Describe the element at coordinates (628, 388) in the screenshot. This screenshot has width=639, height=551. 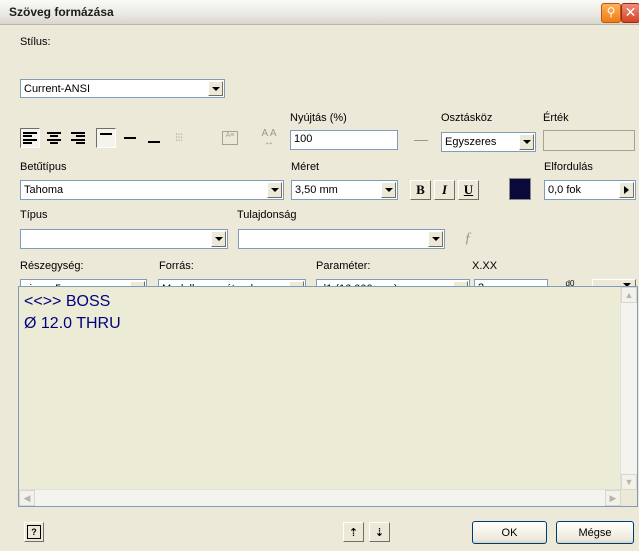
I see `vertical-scrollbar: ▲ ▼` at that location.